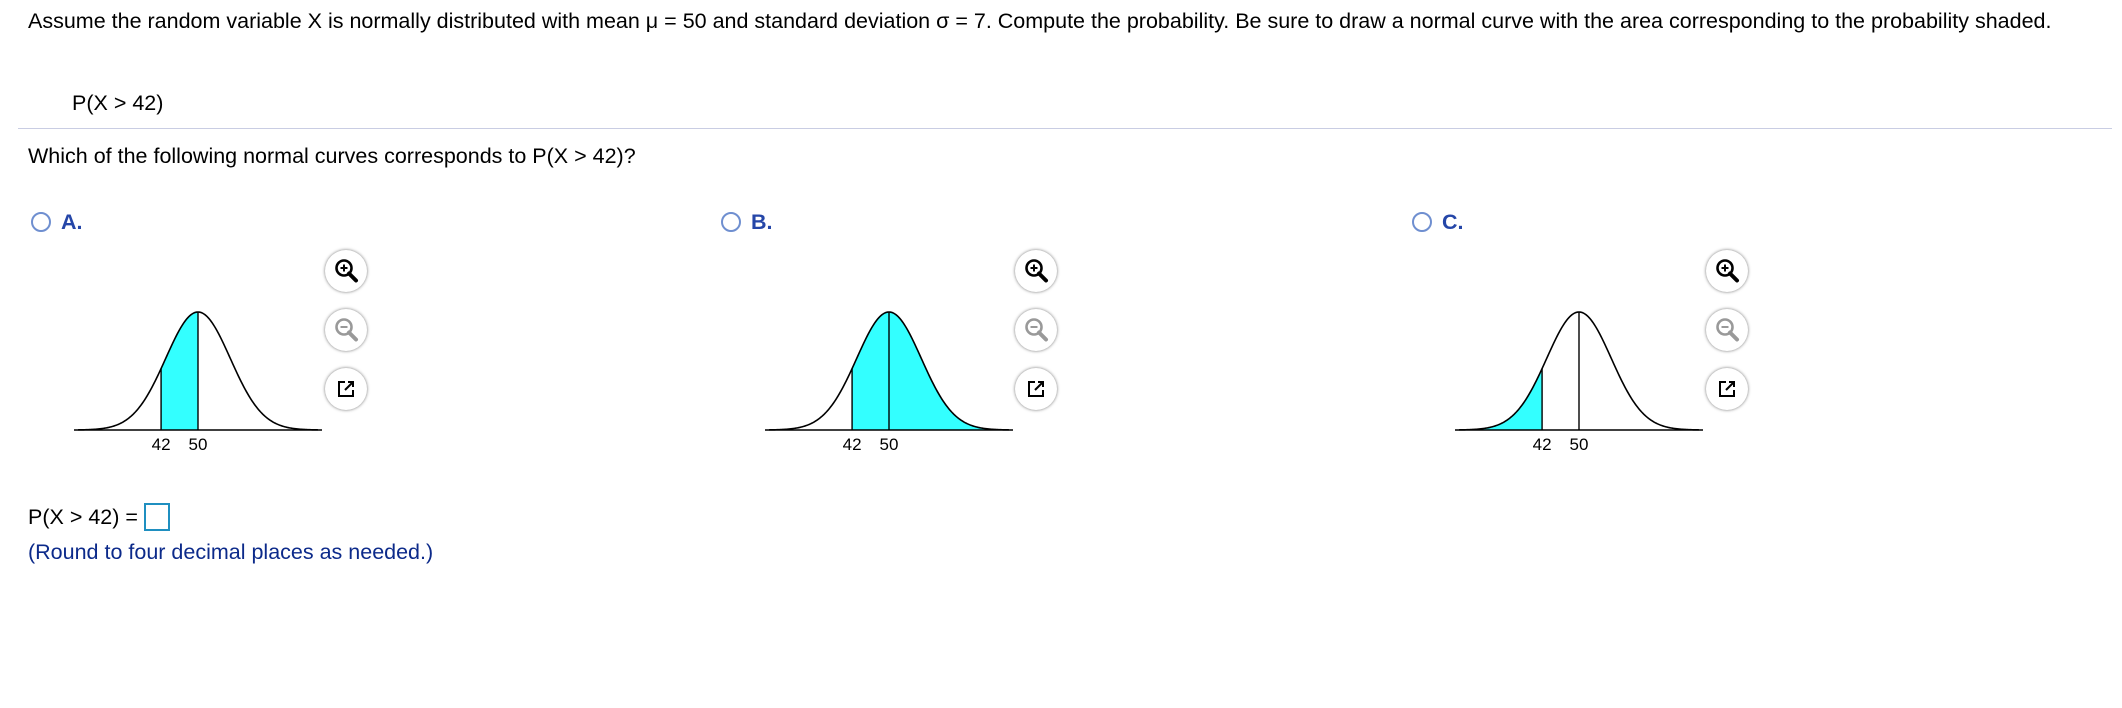 This screenshot has width=2122, height=708. I want to click on option-c-normal-curve: 42 50, so click(1579, 382).